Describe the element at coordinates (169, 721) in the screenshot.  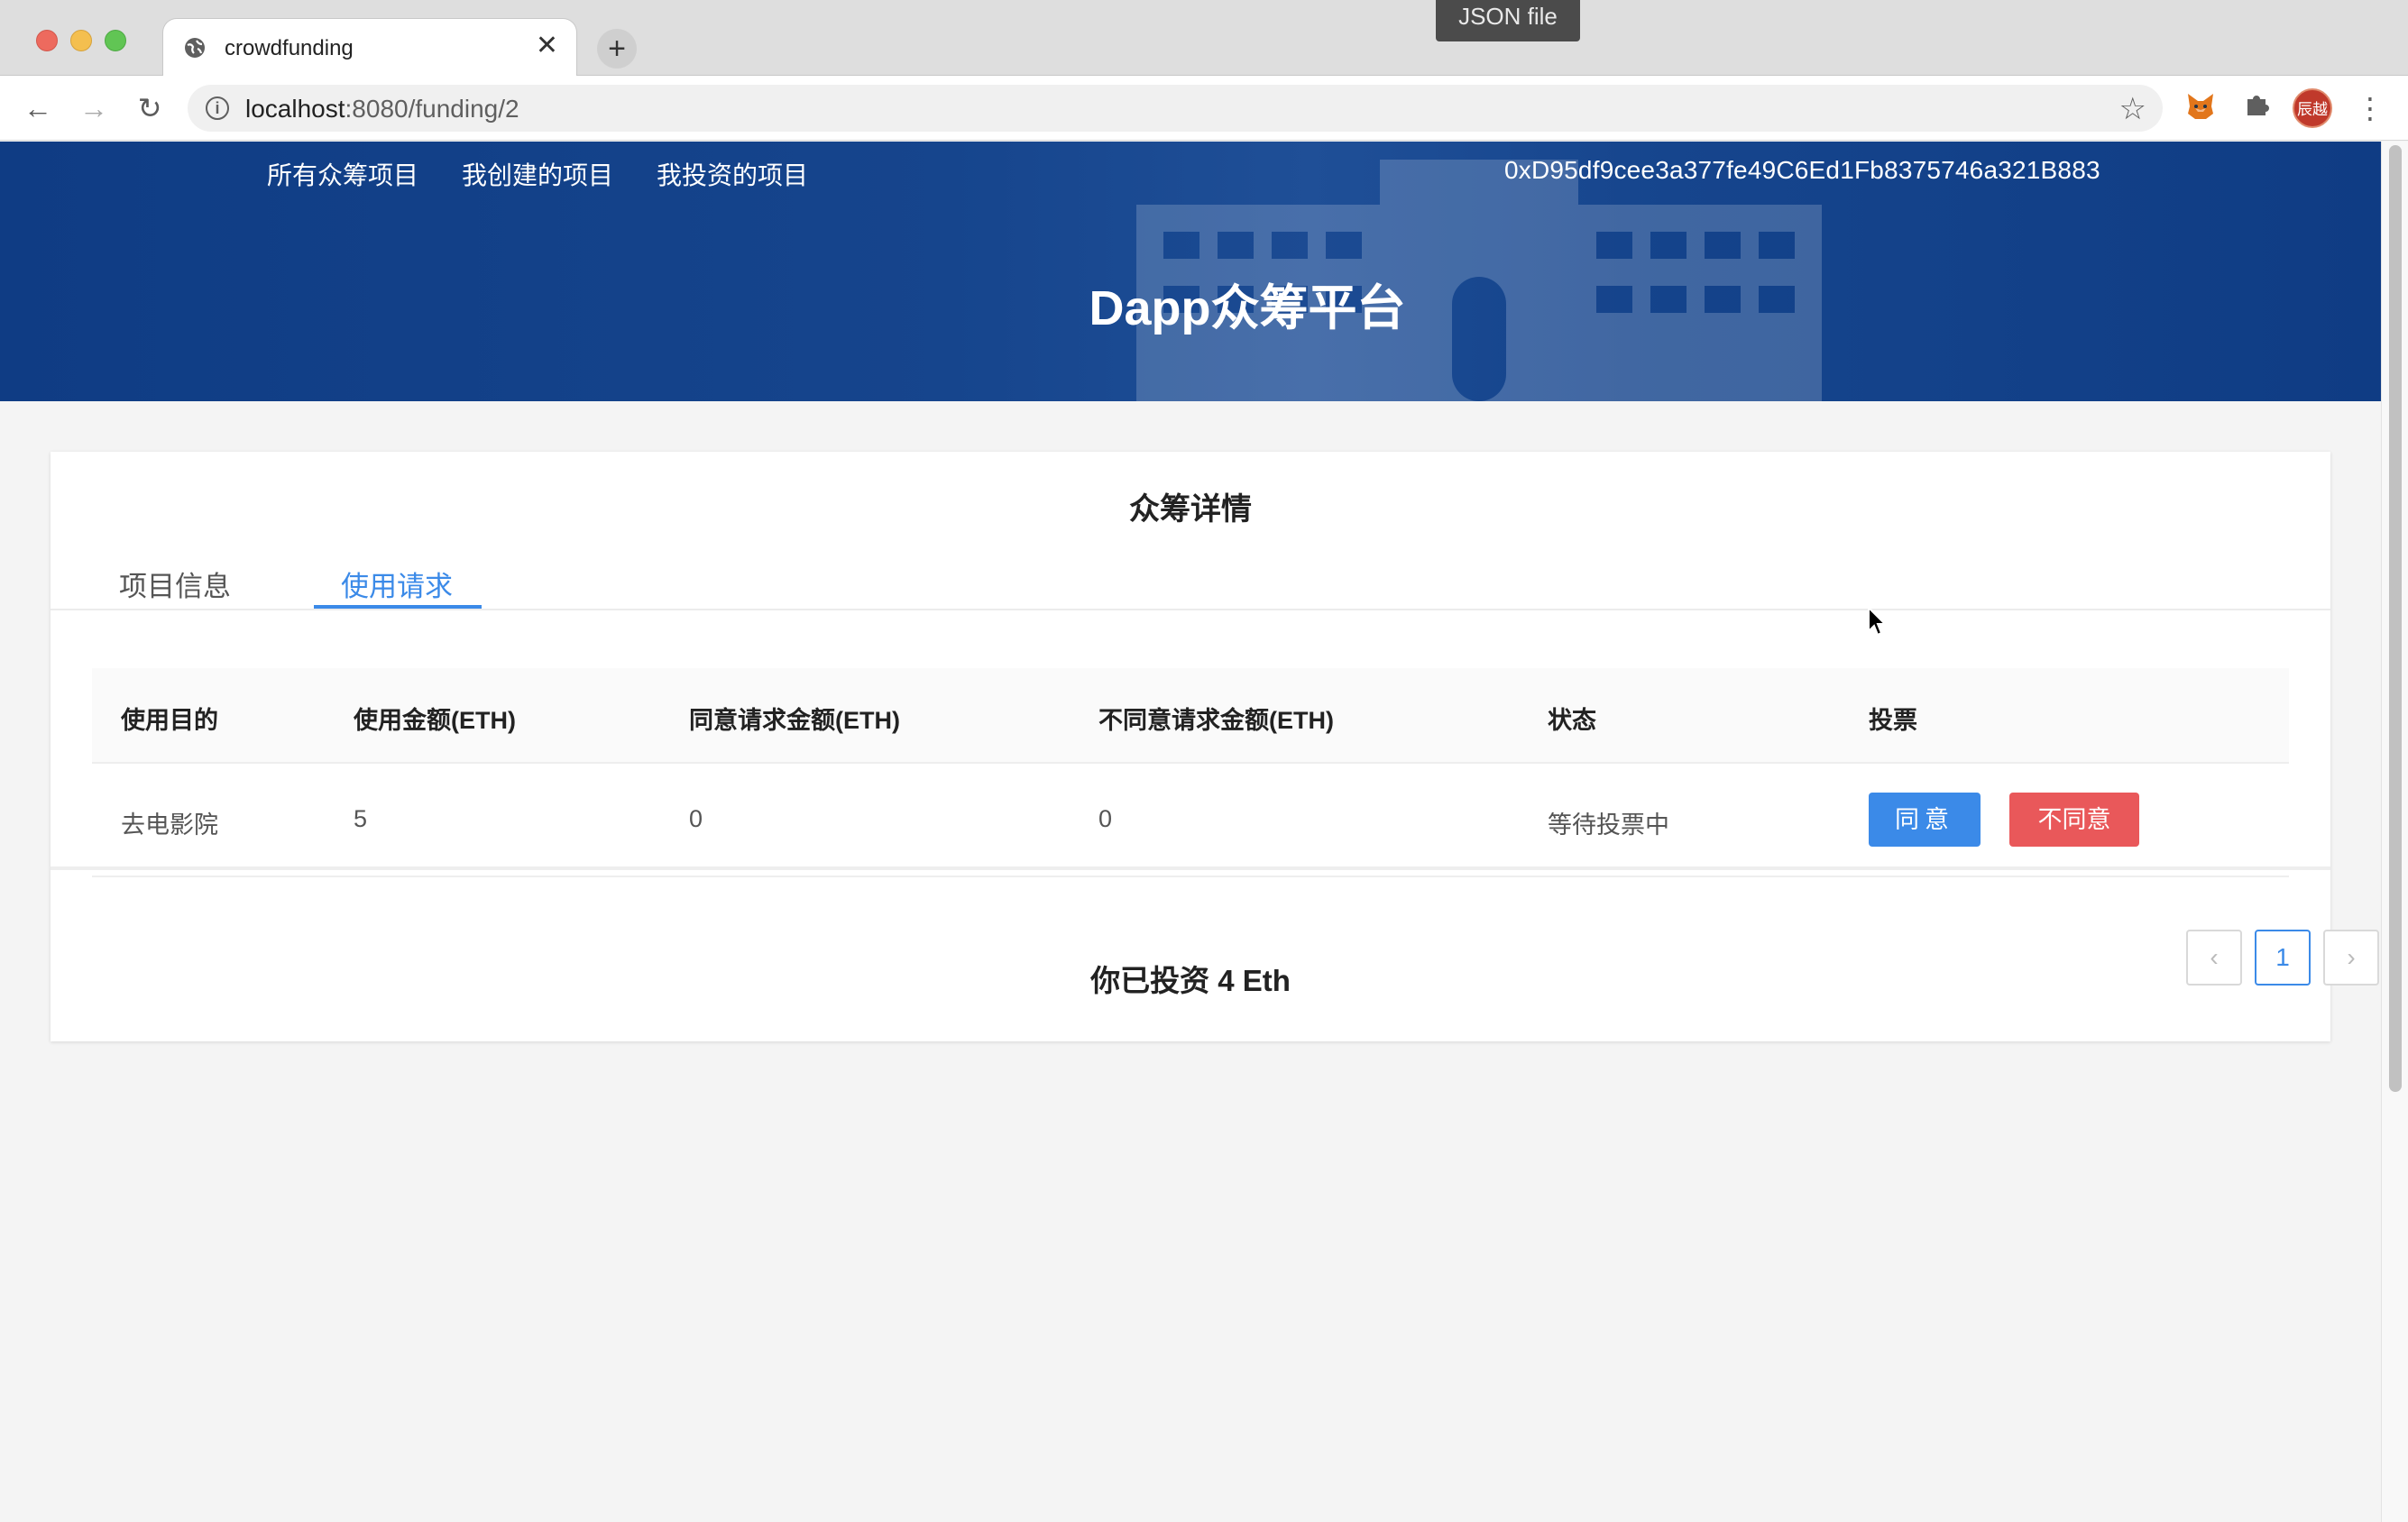
I see `column-header-purpose: 使用目的` at that location.